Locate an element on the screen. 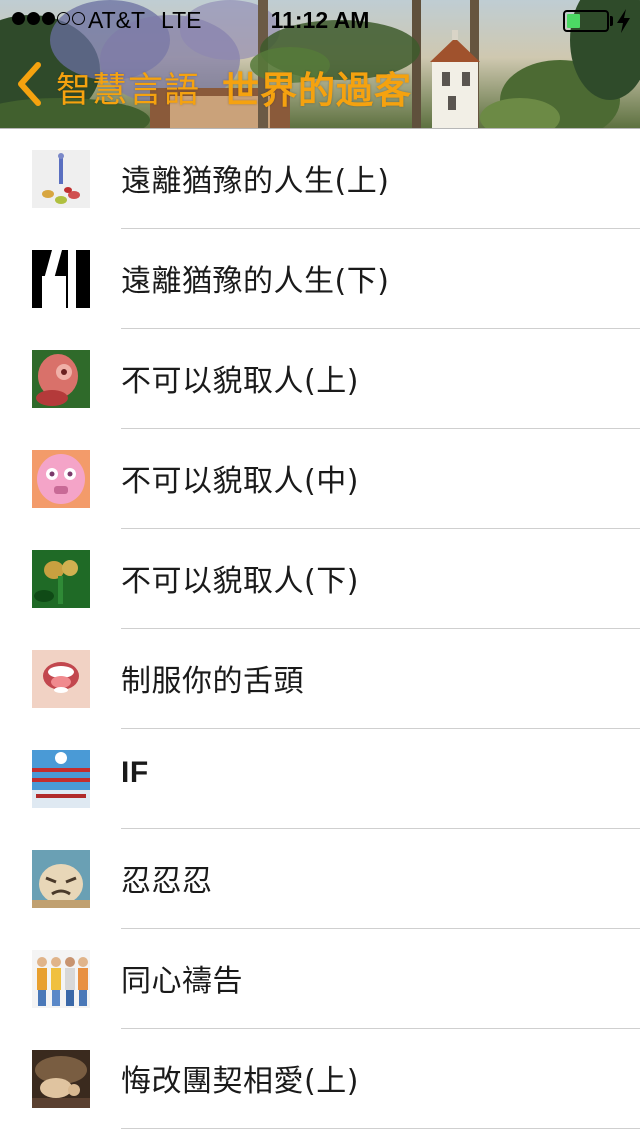 This screenshot has height=1136, width=640. open-mouth-thumbnail is located at coordinates (61, 679).